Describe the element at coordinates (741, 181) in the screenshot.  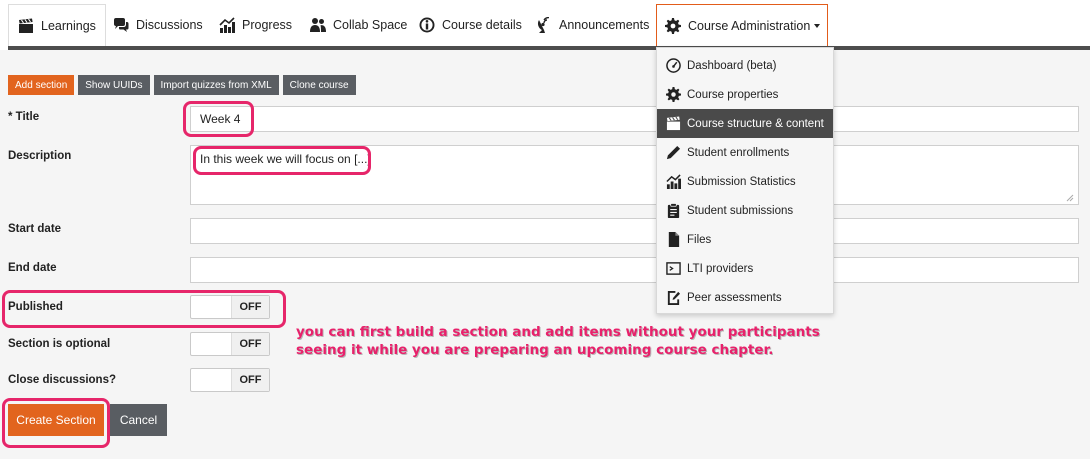
I see `menu-item-label: Submission Statistics` at that location.